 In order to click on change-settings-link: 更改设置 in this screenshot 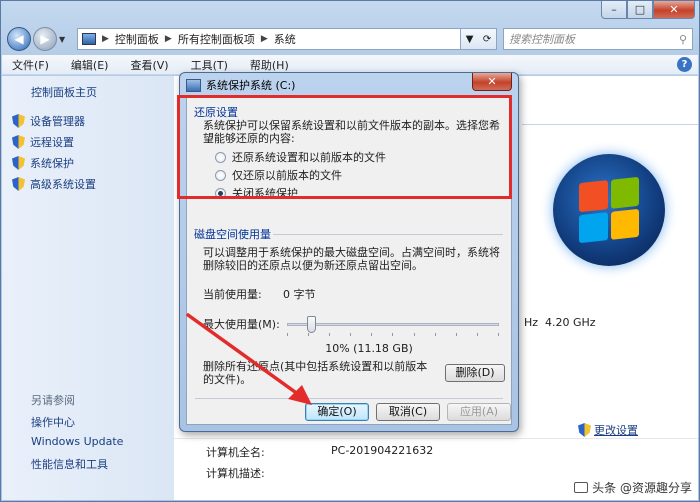, I will do `click(608, 430)`.